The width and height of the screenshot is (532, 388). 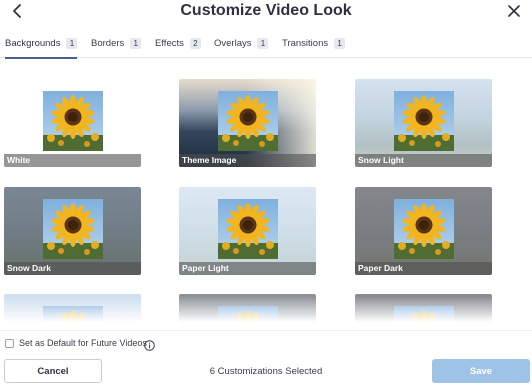 I want to click on background-option-white: White, so click(x=72, y=123).